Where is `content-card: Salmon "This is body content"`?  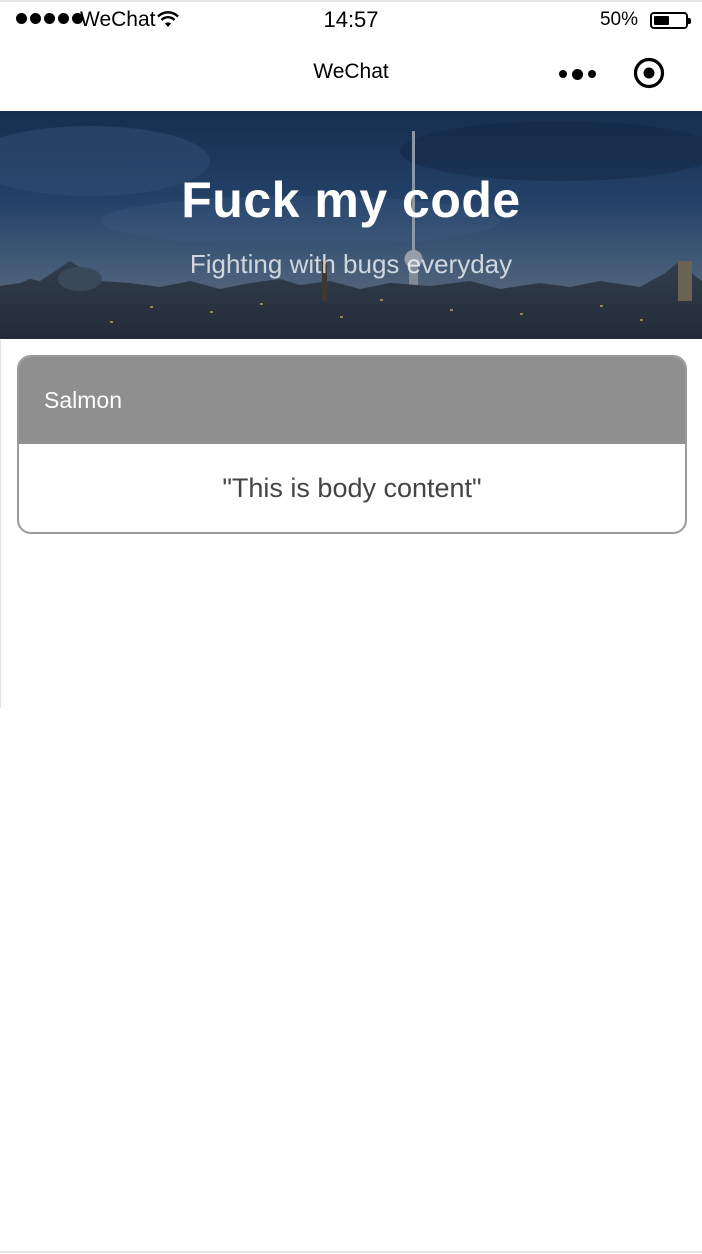 content-card: Salmon "This is body content" is located at coordinates (352, 444).